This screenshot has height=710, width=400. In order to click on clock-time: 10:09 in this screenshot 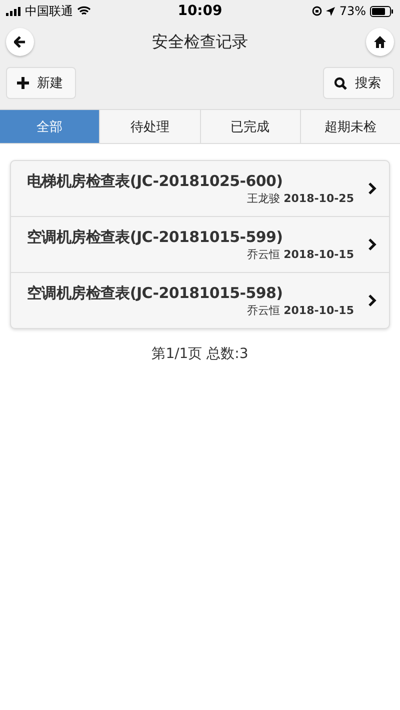, I will do `click(200, 11)`.